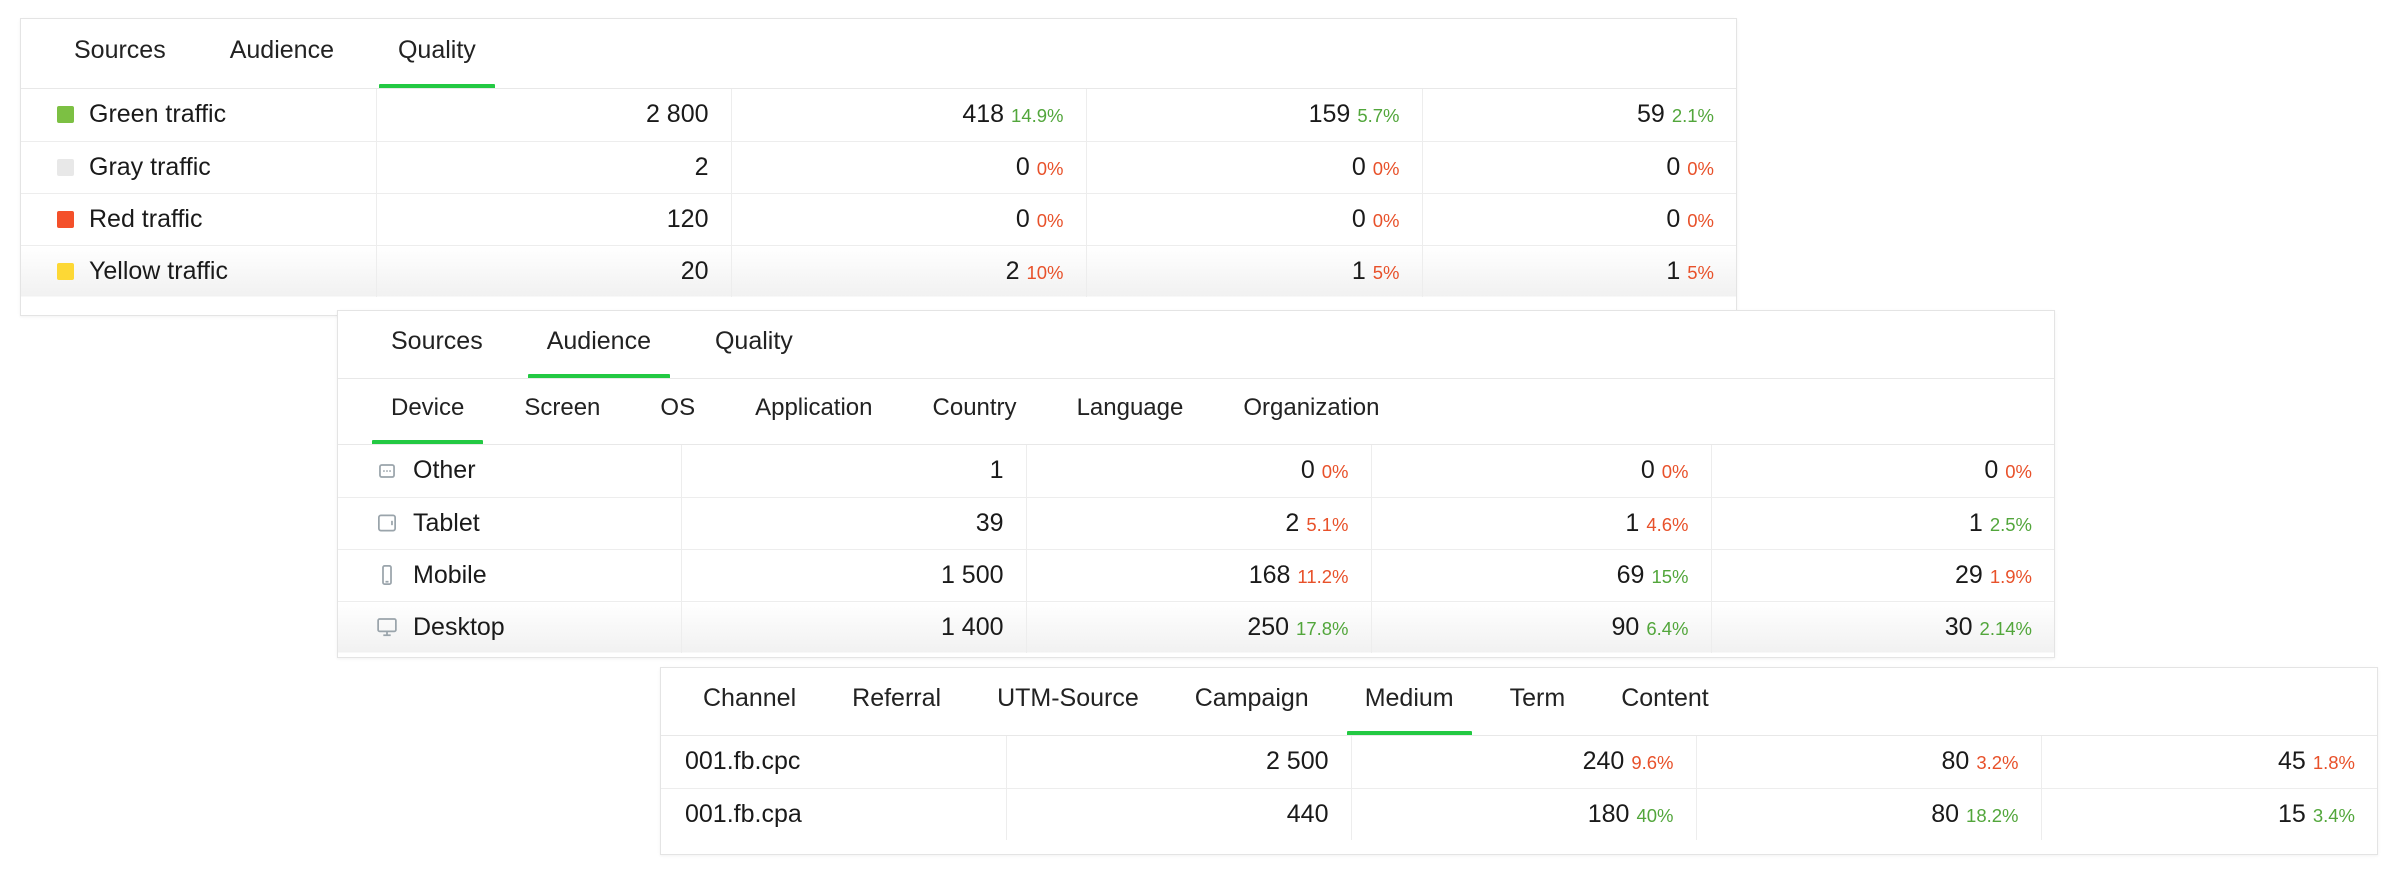 The image size is (2400, 894). What do you see at coordinates (687, 218) in the screenshot?
I see `metric-value: 120` at bounding box center [687, 218].